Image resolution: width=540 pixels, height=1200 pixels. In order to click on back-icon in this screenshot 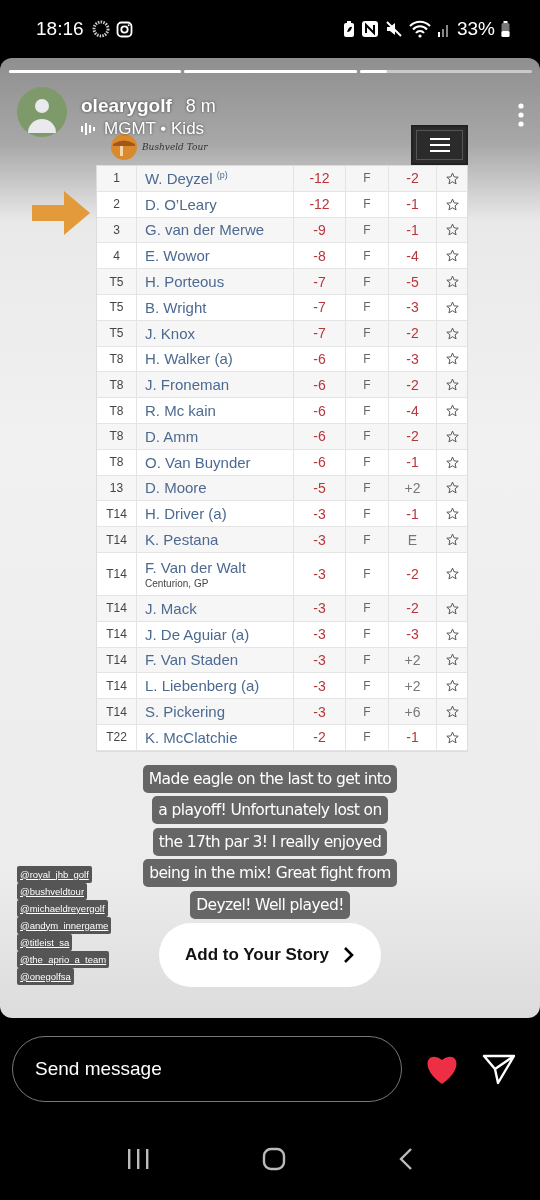, I will do `click(406, 1159)`.